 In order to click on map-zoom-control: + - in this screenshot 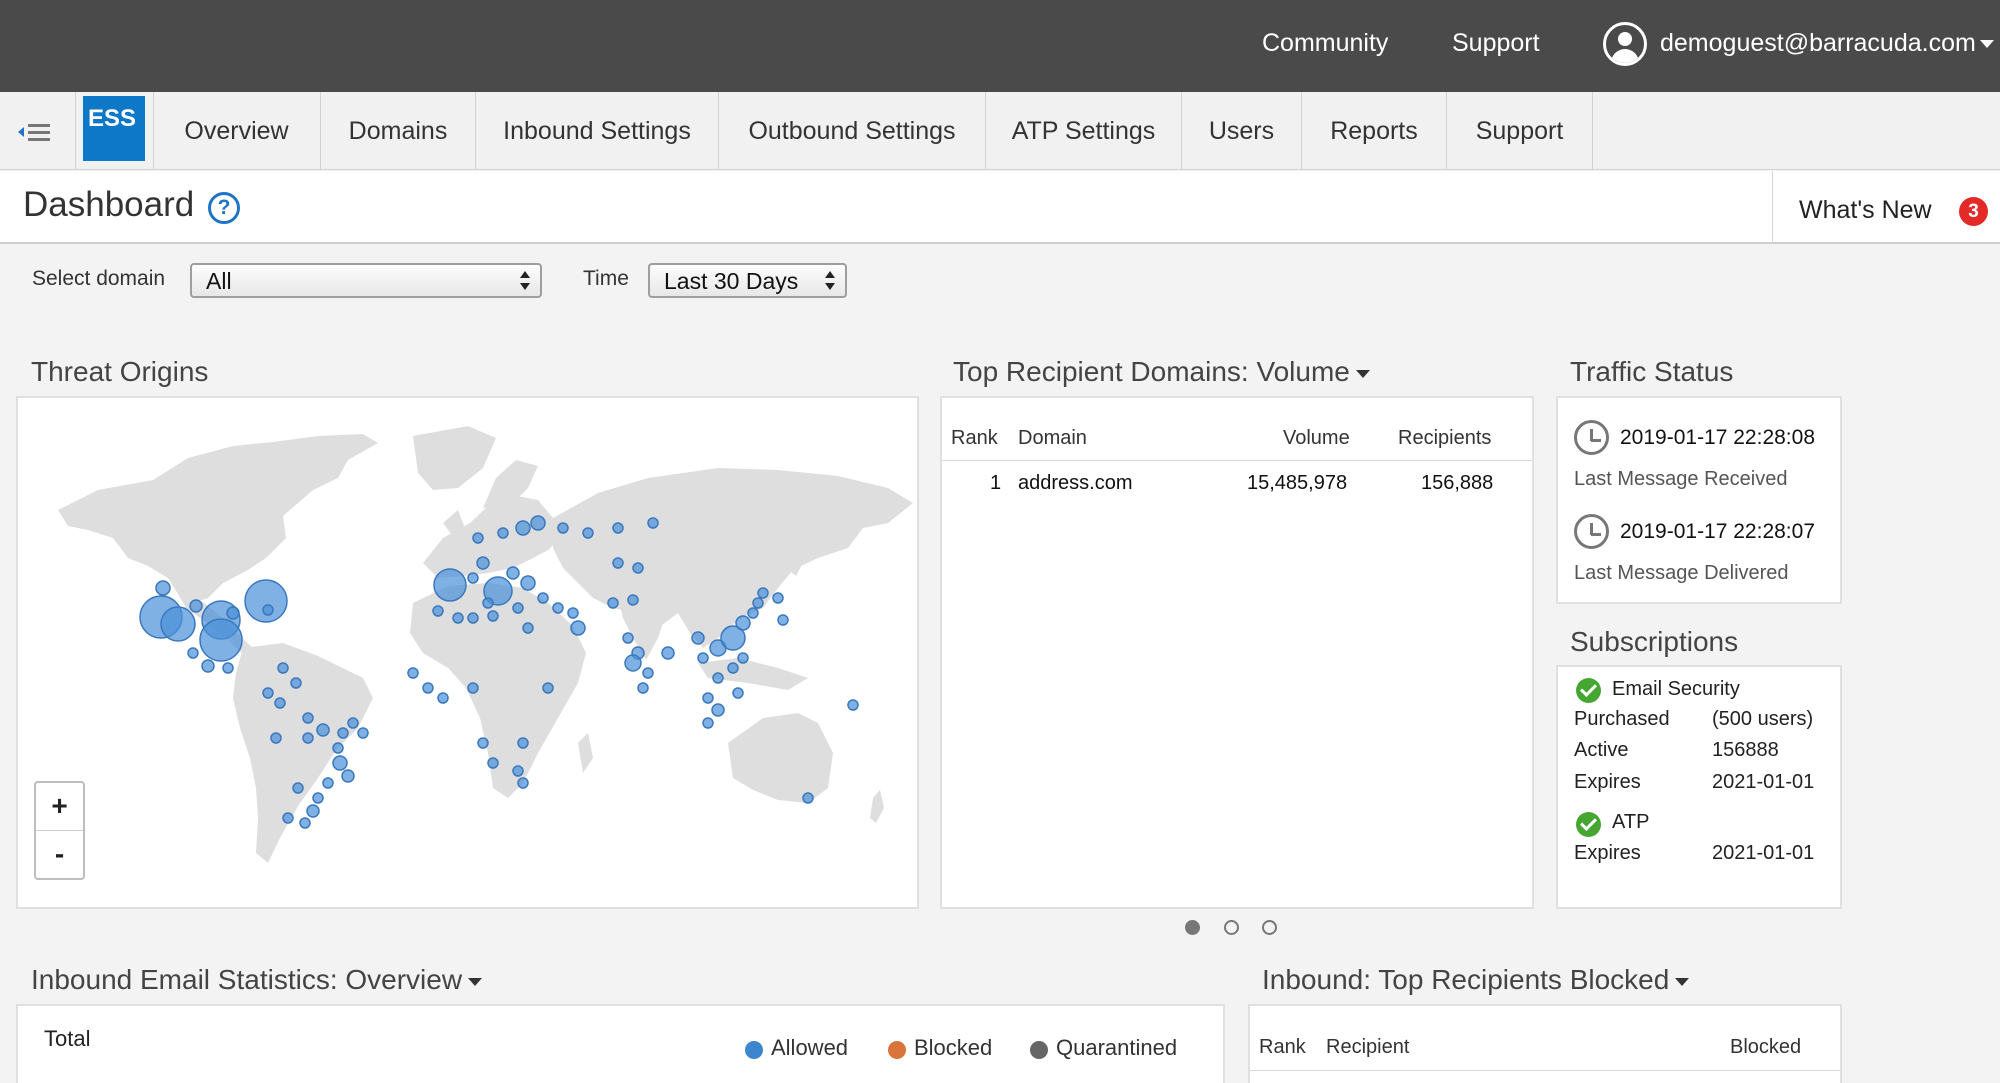, I will do `click(59, 830)`.